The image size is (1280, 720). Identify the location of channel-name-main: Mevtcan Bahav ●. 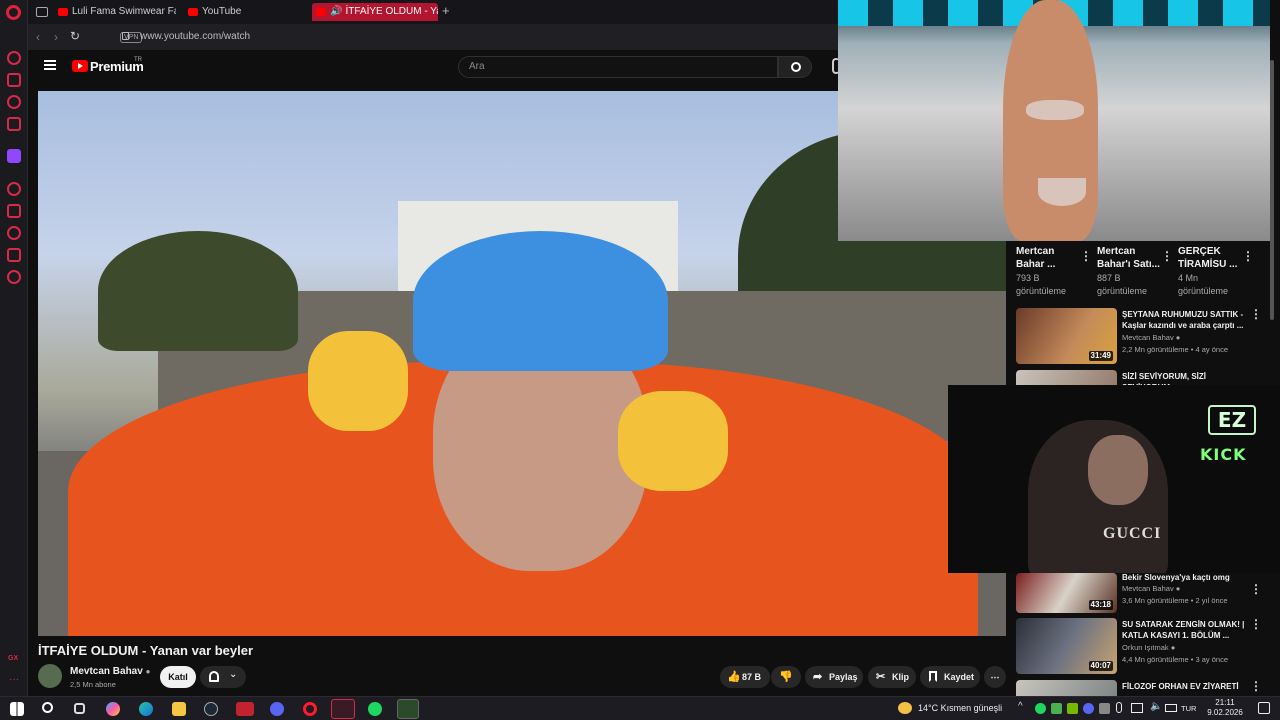
(110, 671).